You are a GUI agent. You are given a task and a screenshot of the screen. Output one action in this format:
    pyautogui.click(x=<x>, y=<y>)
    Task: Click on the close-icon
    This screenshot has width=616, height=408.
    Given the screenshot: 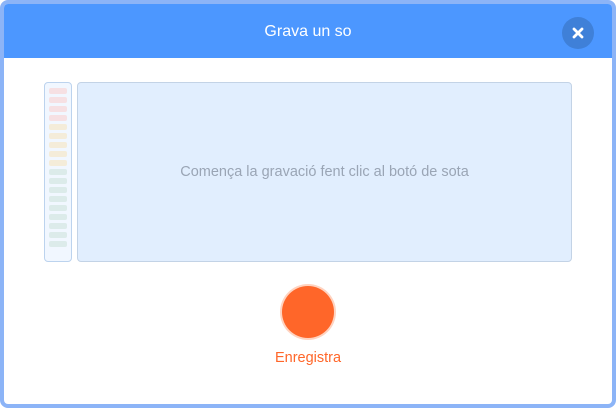 What is the action you would take?
    pyautogui.click(x=578, y=33)
    